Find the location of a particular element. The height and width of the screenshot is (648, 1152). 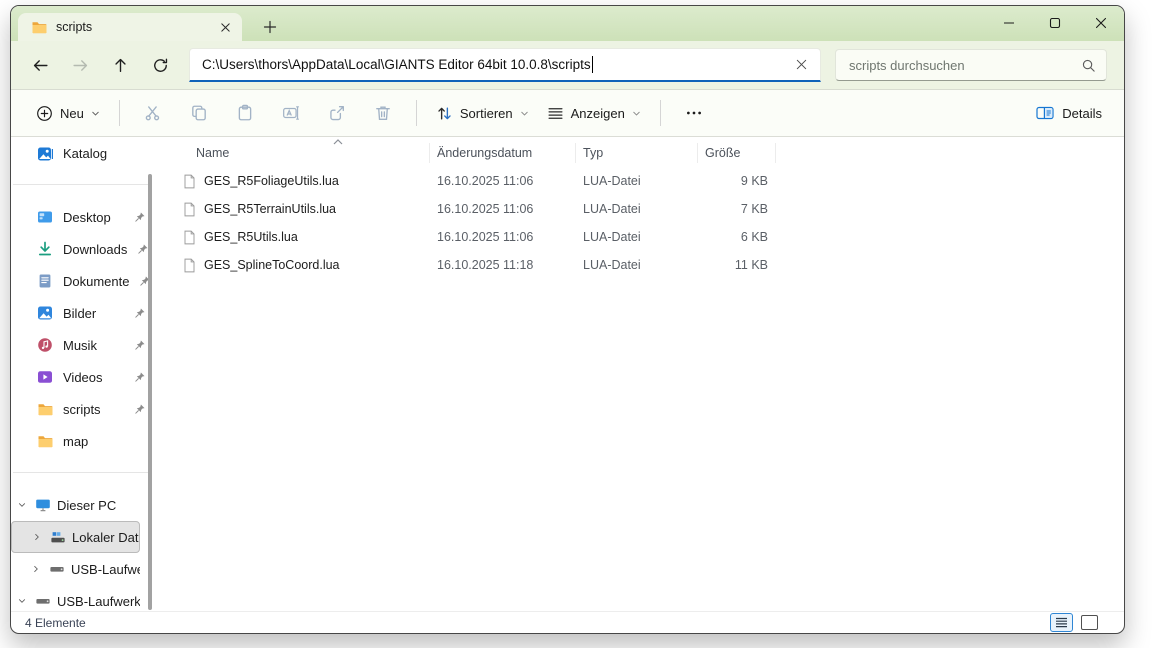

sidebar-item-label: Dokumente is located at coordinates (96, 281).